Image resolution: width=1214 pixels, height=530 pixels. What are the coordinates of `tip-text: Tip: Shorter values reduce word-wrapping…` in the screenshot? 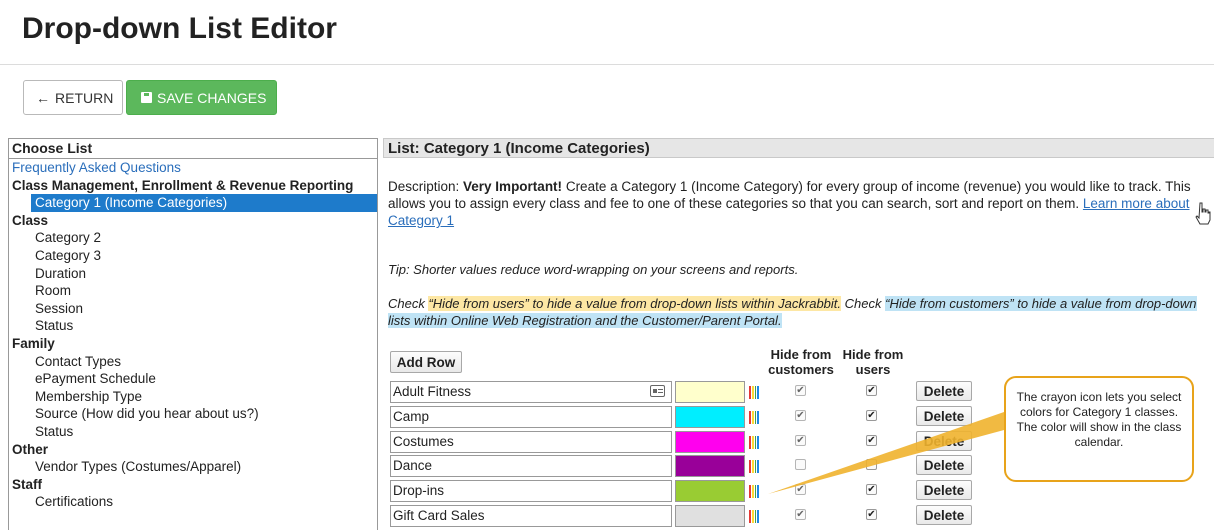 It's located at (593, 269).